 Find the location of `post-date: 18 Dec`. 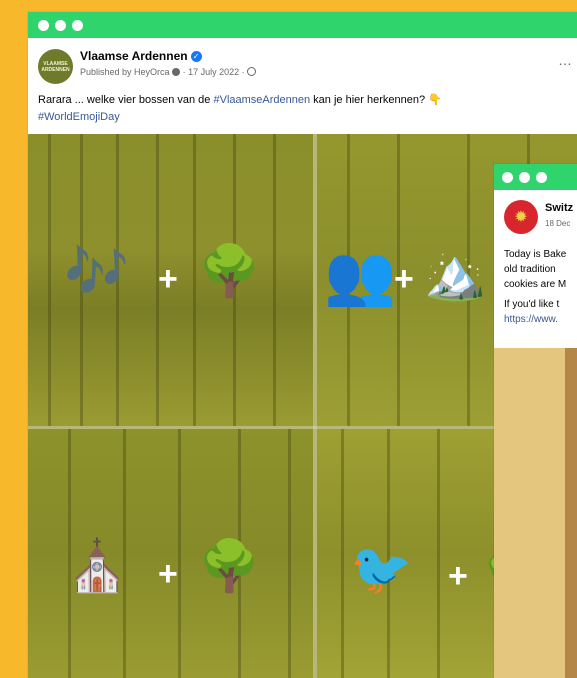

post-date: 18 Dec is located at coordinates (557, 223).